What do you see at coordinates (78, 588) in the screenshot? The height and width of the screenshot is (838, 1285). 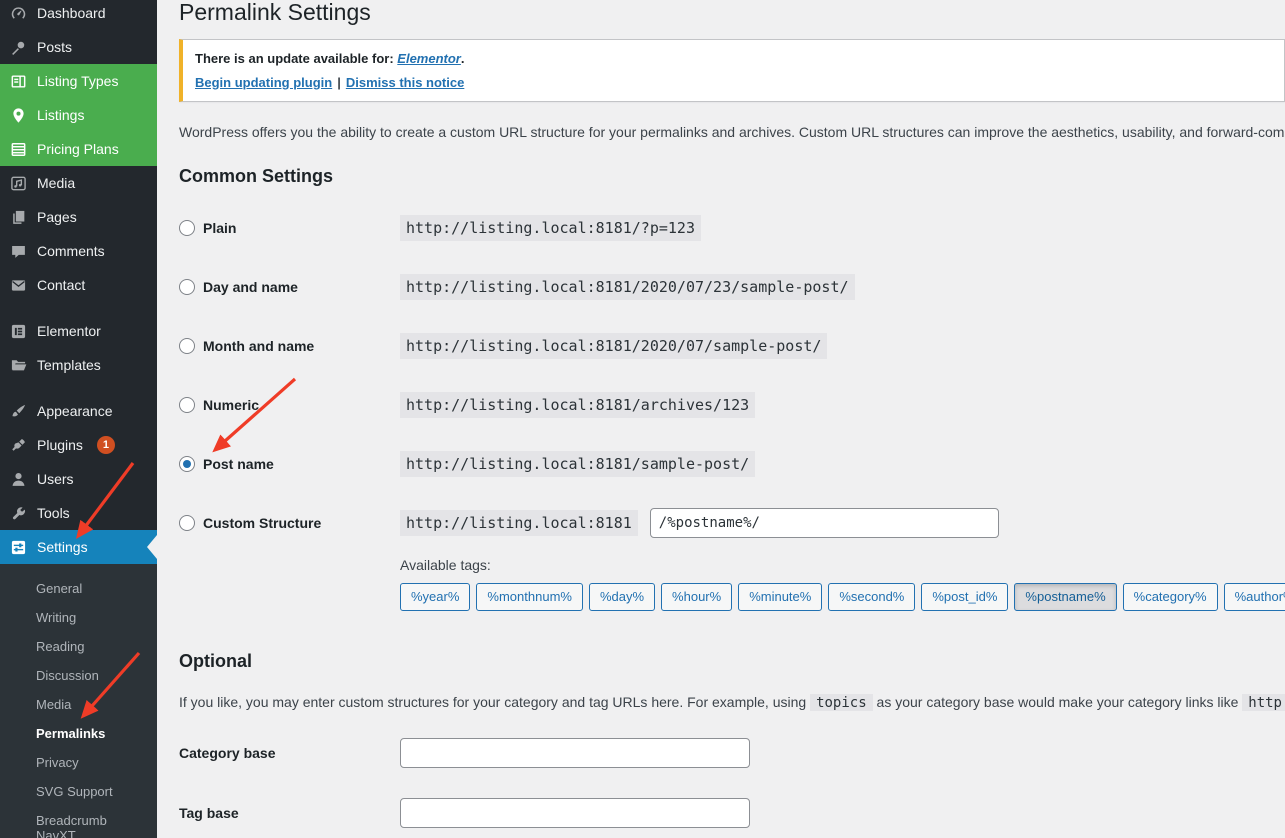 I see `submenu-item-general: General` at bounding box center [78, 588].